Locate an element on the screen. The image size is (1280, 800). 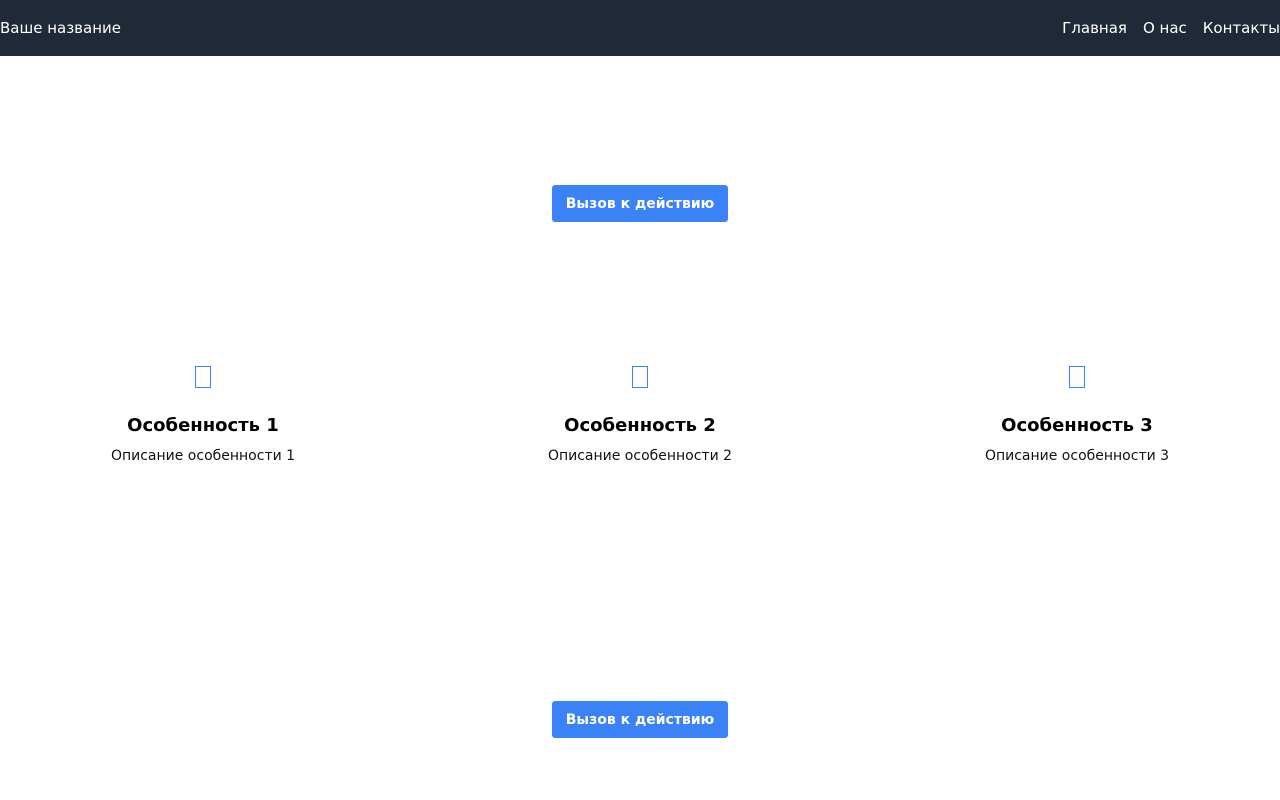
feature-title: Особенность 2 is located at coordinates (640, 425).